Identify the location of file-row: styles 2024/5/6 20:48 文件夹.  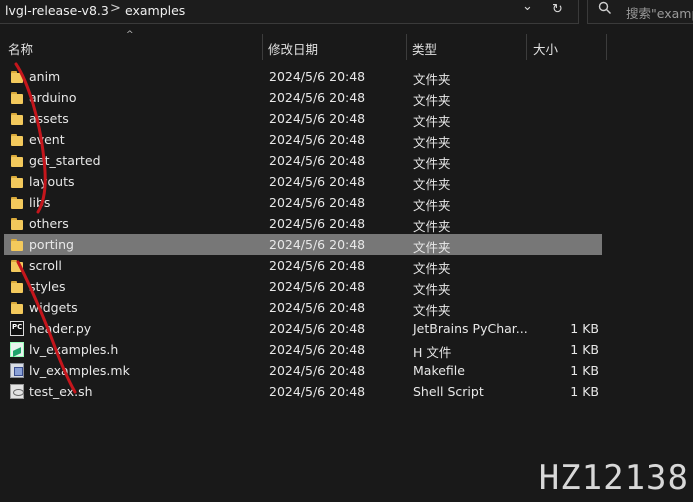
(303, 286).